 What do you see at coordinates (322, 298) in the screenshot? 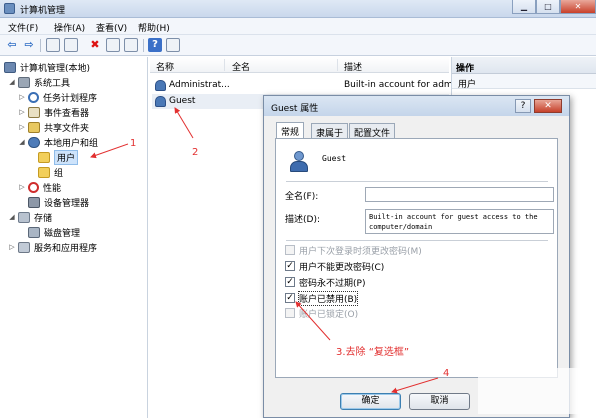
I see `account-disabled-checkbox: ✓ 账户已禁用(B)` at bounding box center [322, 298].